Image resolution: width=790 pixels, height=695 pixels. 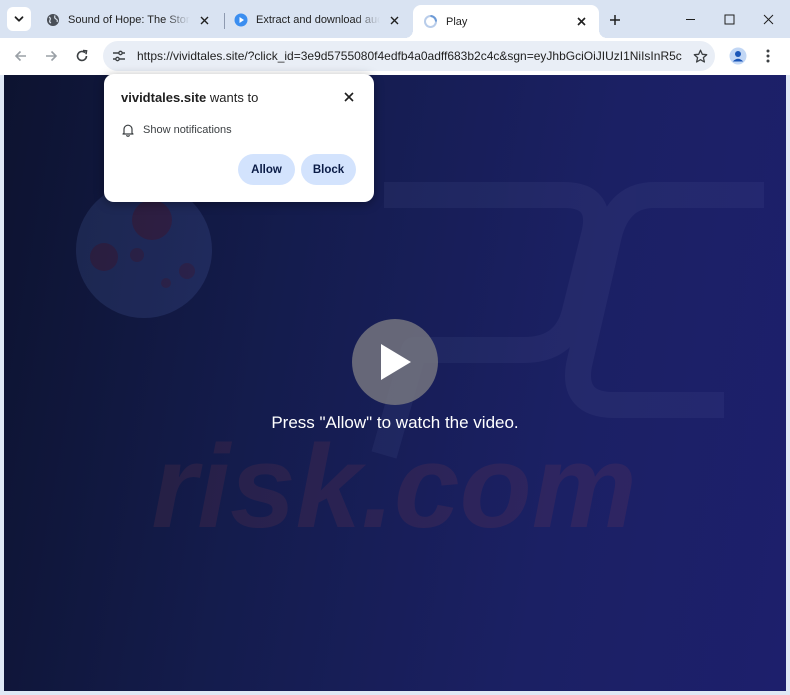 I want to click on bookmark-button, so click(x=700, y=56).